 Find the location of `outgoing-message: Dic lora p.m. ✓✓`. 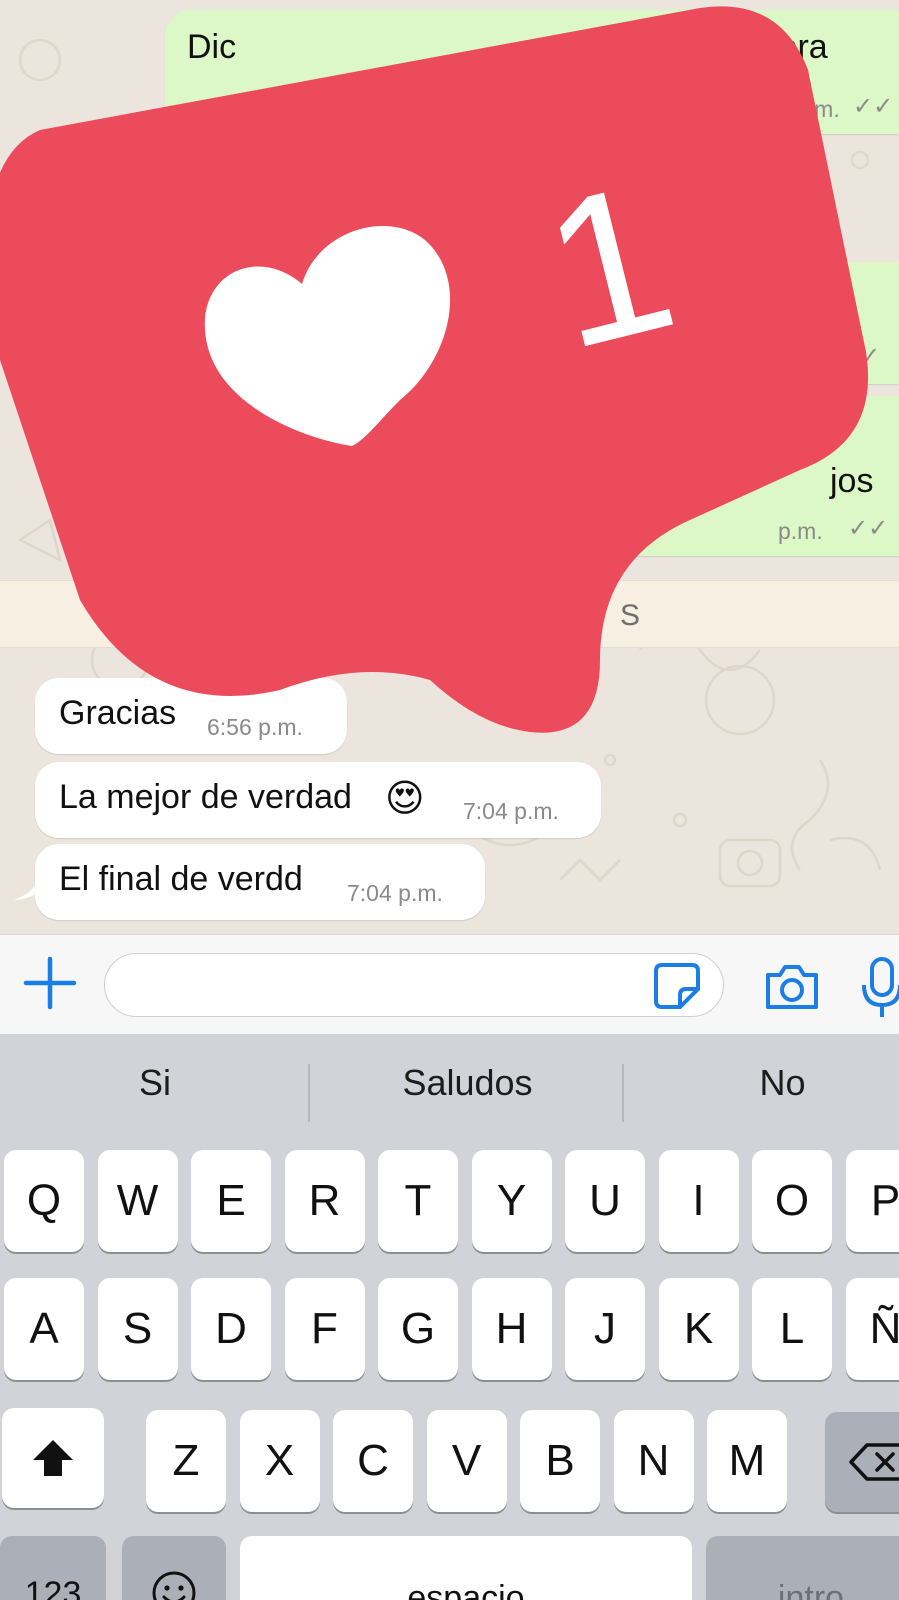

outgoing-message: Dic lora p.m. ✓✓ is located at coordinates (532, 72).